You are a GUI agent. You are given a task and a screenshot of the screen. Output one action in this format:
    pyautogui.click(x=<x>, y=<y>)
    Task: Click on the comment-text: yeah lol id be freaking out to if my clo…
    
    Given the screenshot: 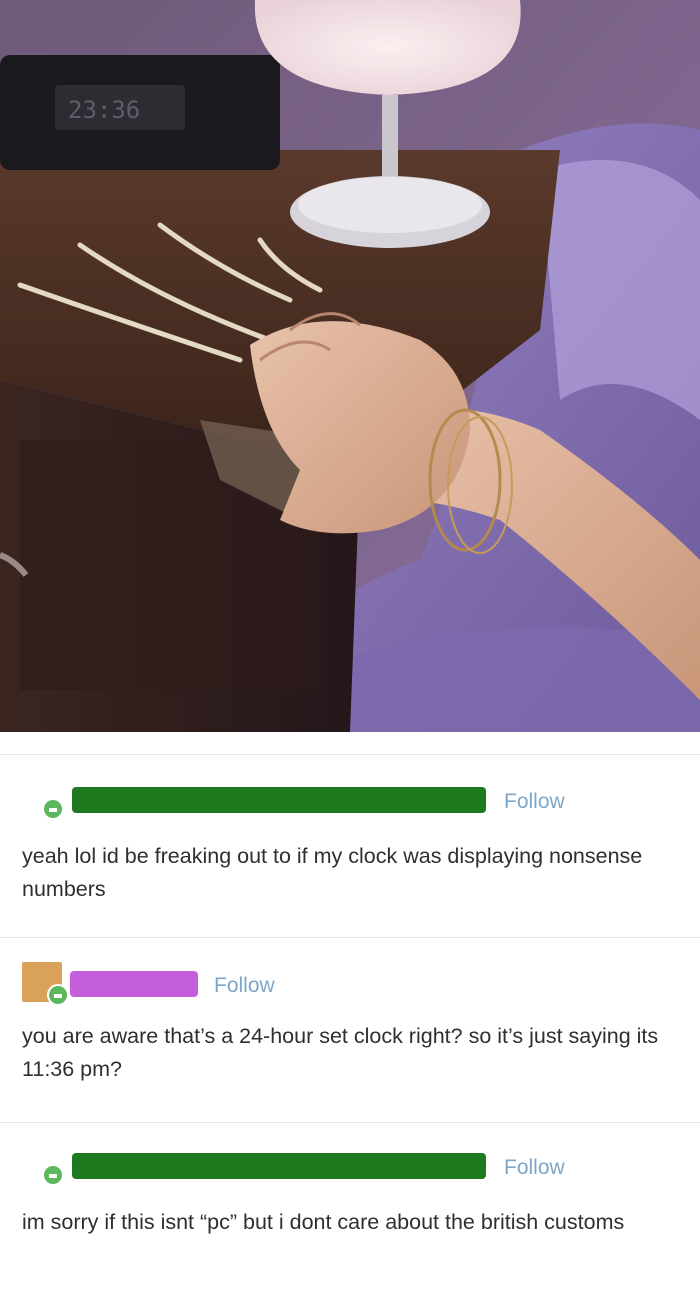 What is the action you would take?
    pyautogui.click(x=332, y=872)
    